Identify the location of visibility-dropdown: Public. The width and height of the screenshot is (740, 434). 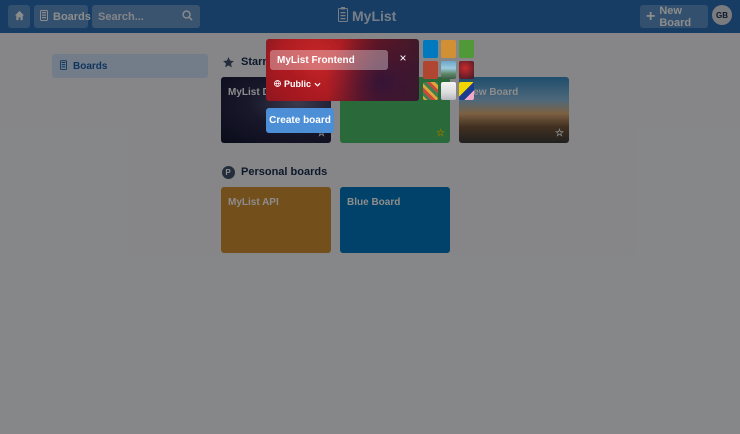
(297, 84).